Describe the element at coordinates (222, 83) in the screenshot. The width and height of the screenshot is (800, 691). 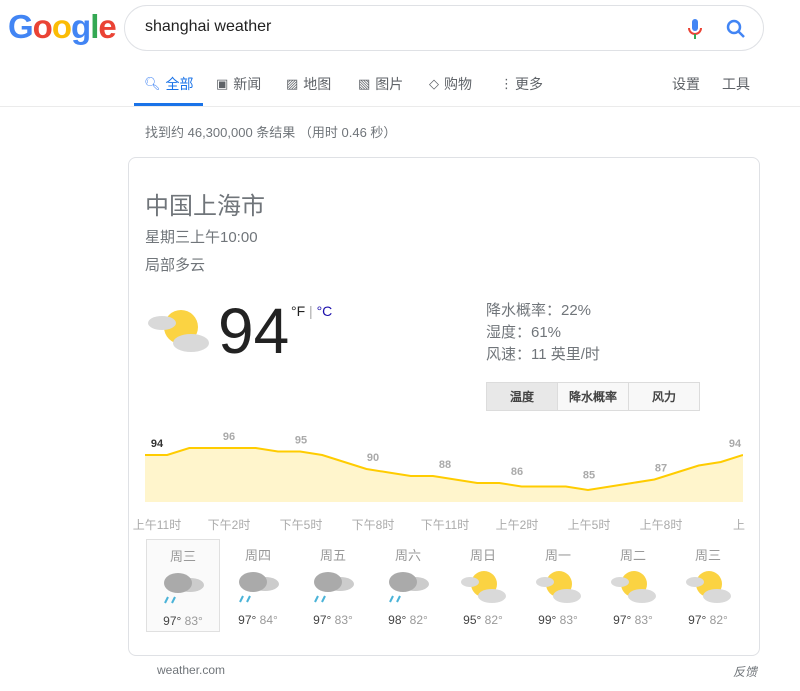
I see `news-icon: ▣` at that location.